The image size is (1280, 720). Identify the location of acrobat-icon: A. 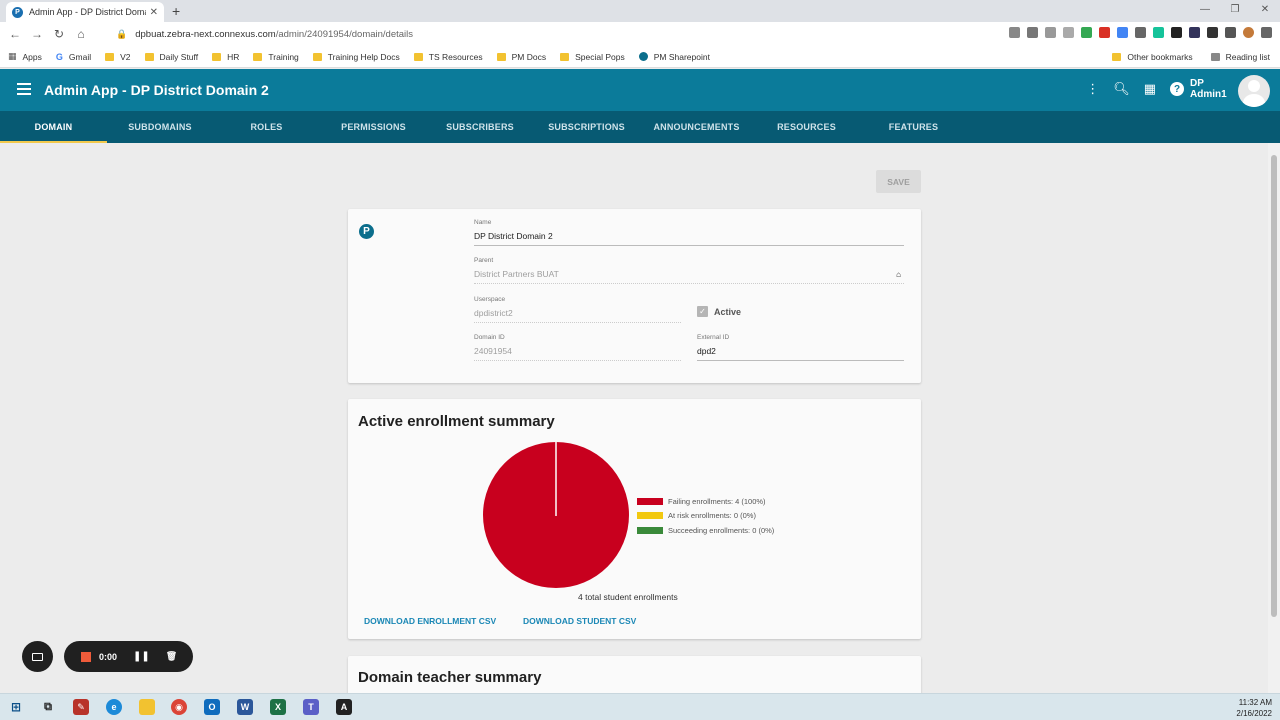
(344, 707).